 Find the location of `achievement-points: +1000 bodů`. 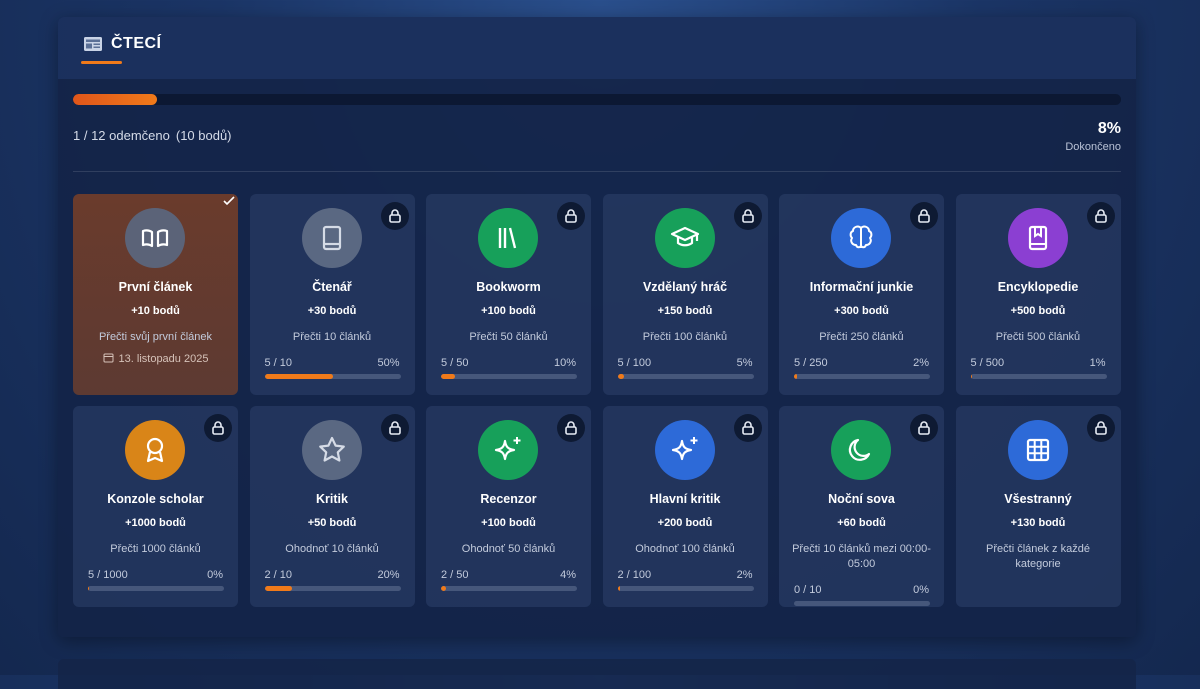

achievement-points: +1000 bodů is located at coordinates (155, 523).